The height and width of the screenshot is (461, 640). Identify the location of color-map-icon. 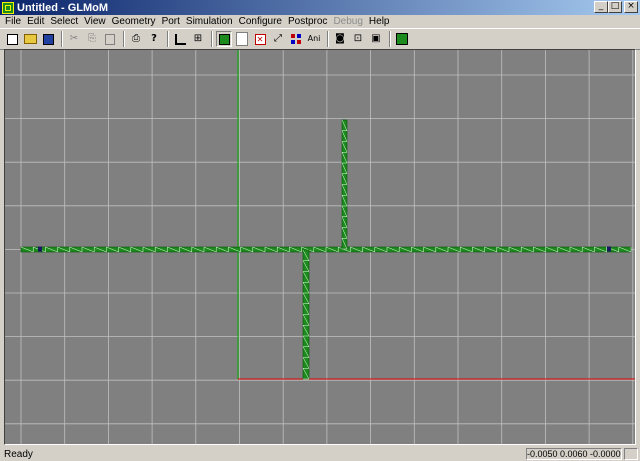
(296, 39).